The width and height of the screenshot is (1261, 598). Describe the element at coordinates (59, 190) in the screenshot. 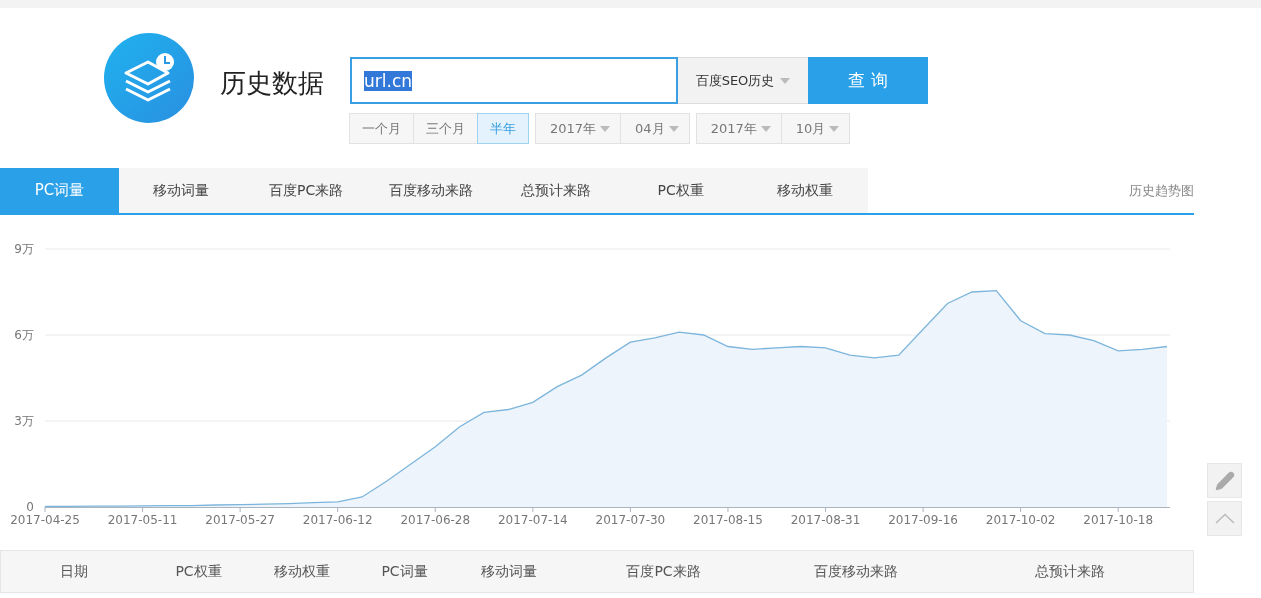

I see `metric-tab: PC词量` at that location.